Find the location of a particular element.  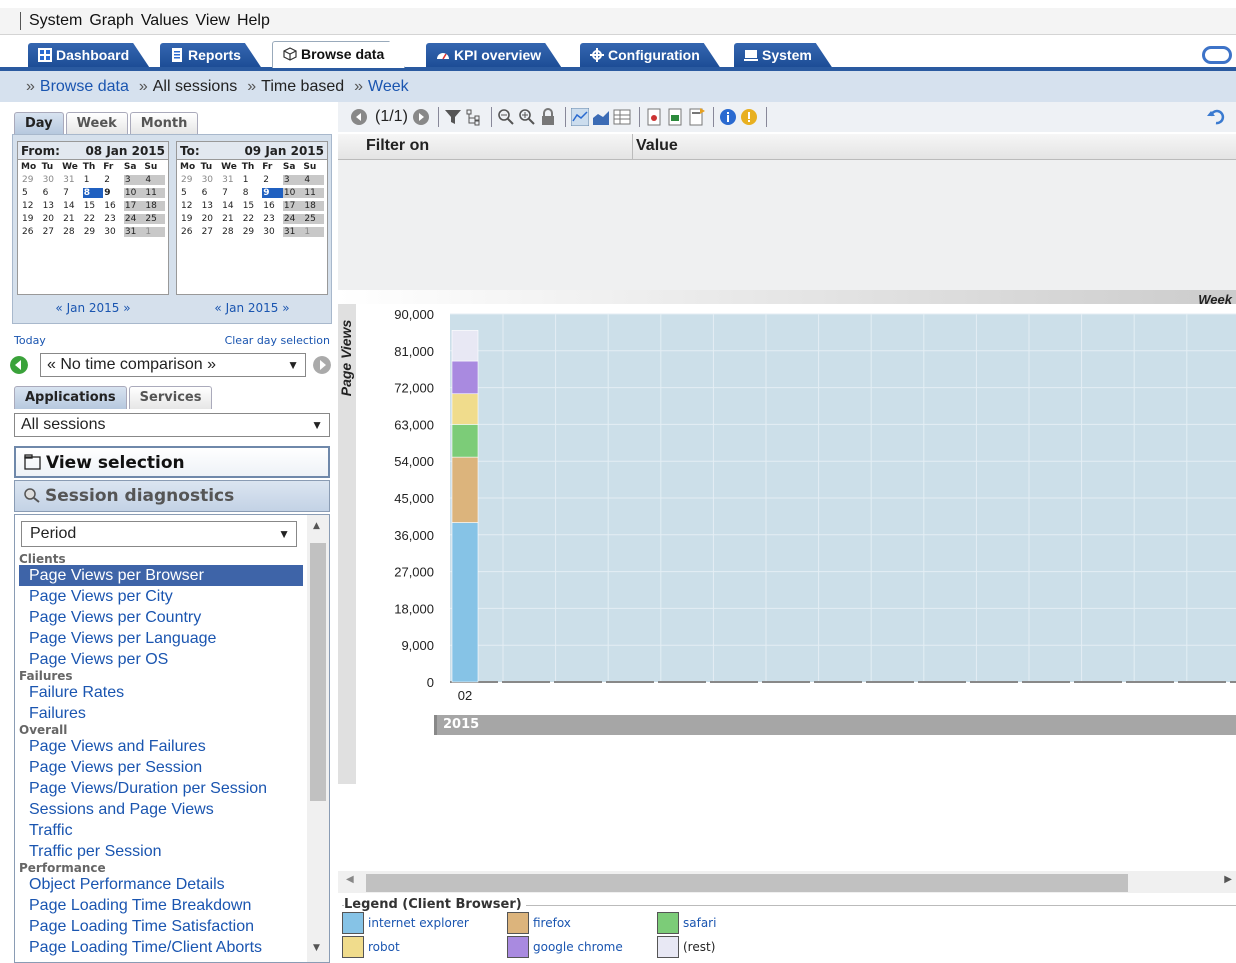

calendar-day: 27 is located at coordinates (52, 232).